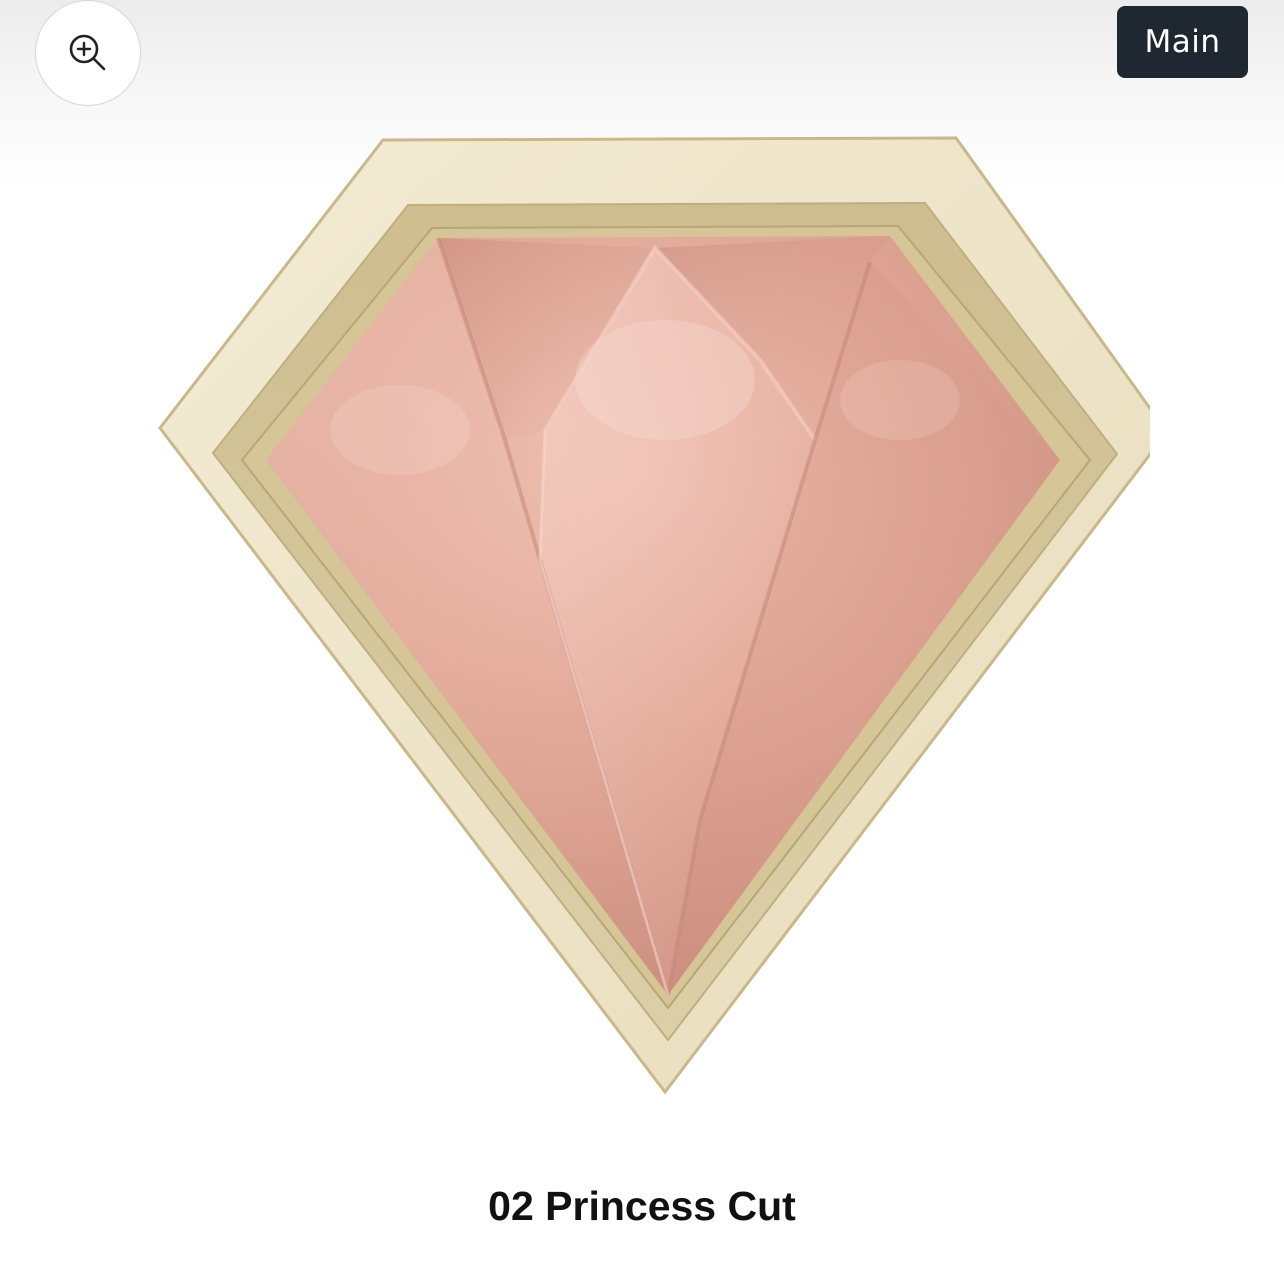 The image size is (1284, 1263). Describe the element at coordinates (642, 1206) in the screenshot. I see `shade-caption: 02 Princess Cut` at that location.